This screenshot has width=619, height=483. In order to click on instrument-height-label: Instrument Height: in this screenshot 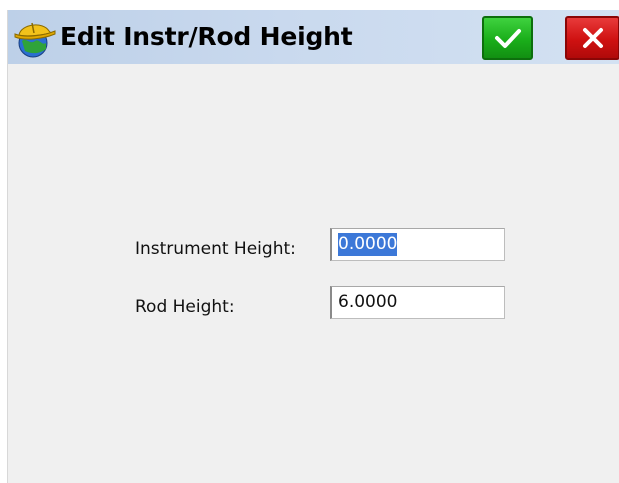, I will do `click(215, 249)`.